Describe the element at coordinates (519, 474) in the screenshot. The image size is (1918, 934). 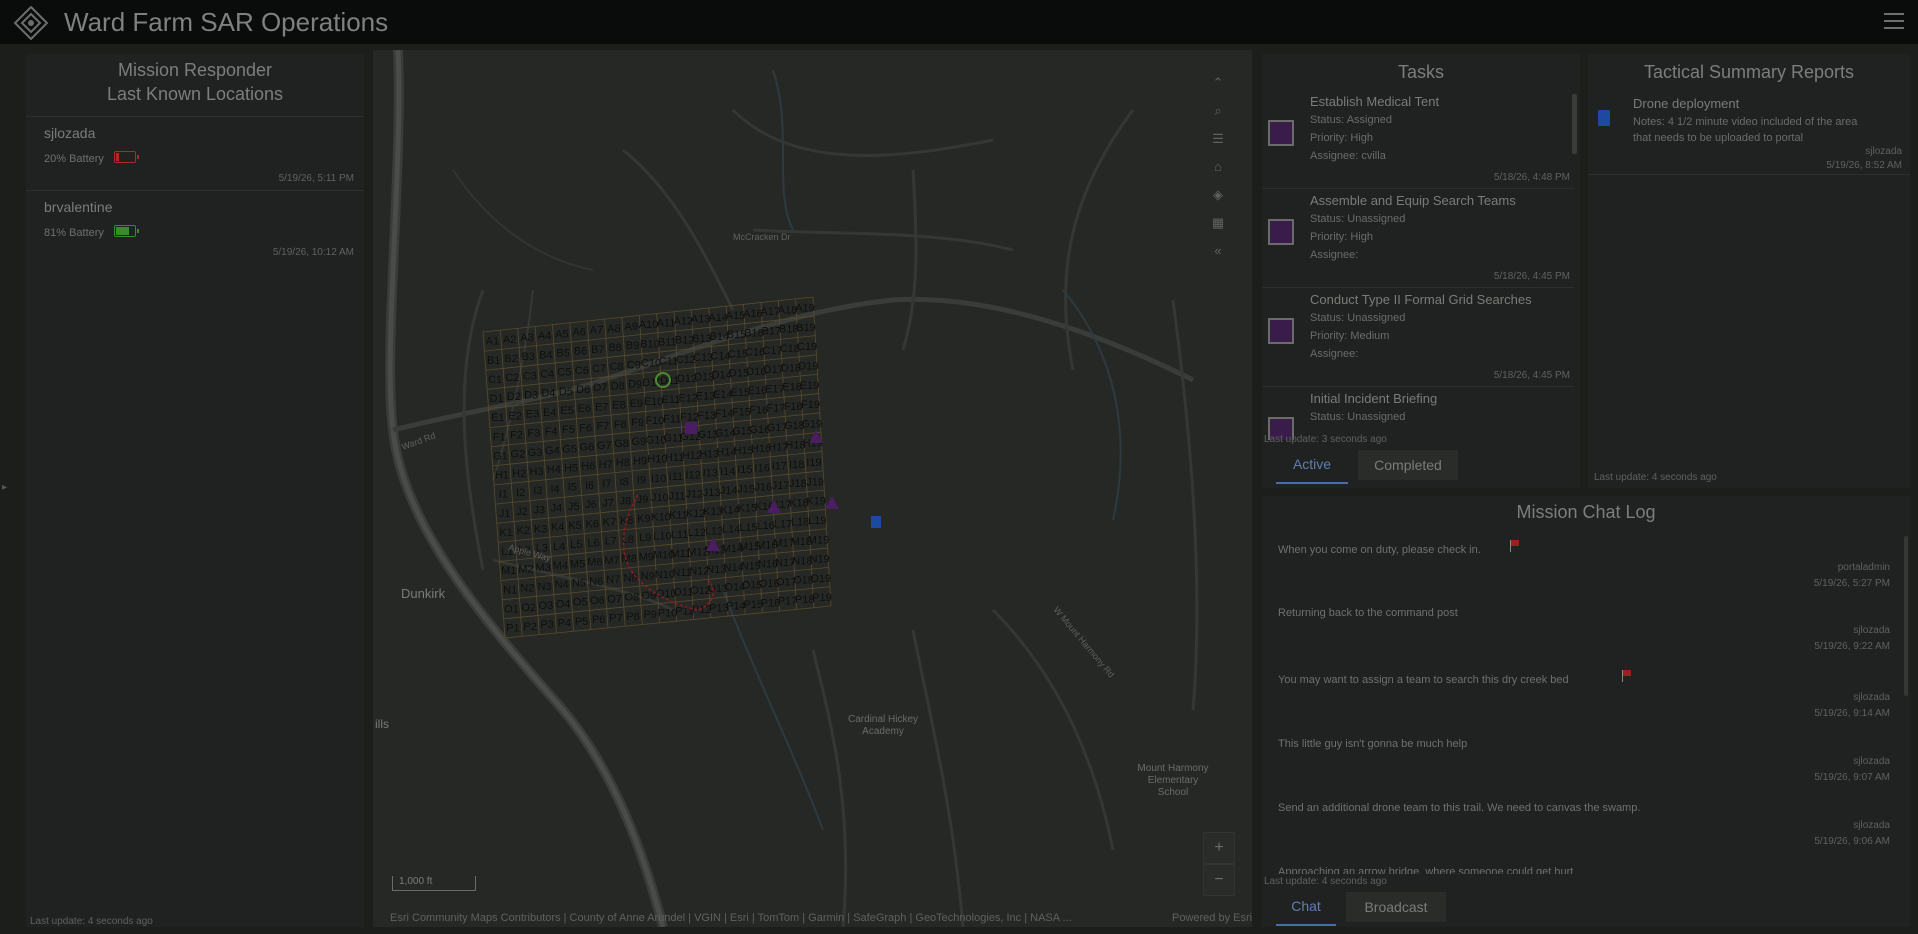
I see `grid-cell-label: H2` at that location.